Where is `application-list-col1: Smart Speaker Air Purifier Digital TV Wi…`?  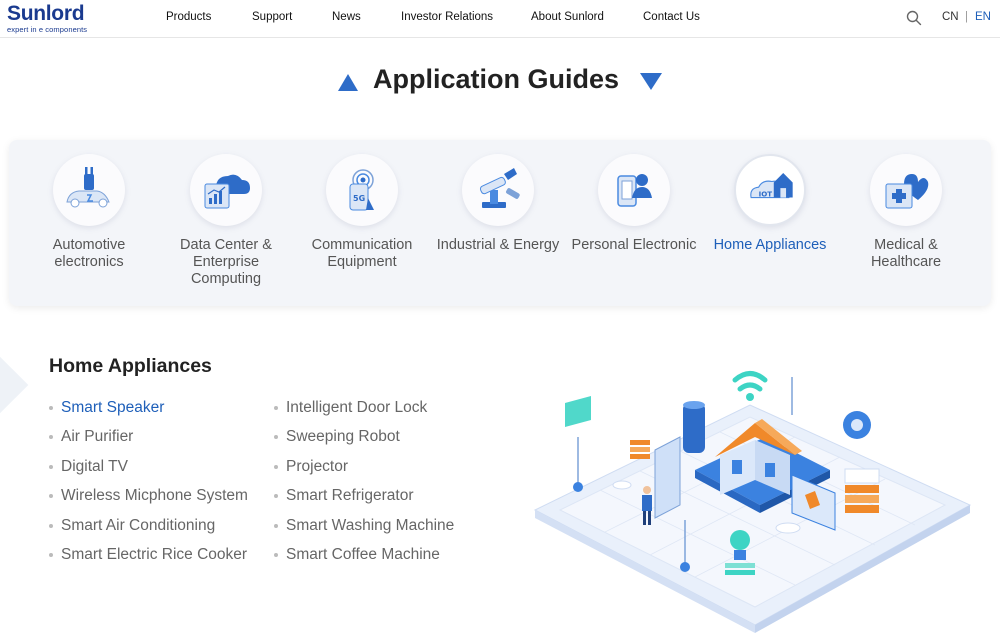
application-list-col1: Smart Speaker Air Purifier Digital TV Wi… is located at coordinates (148, 486).